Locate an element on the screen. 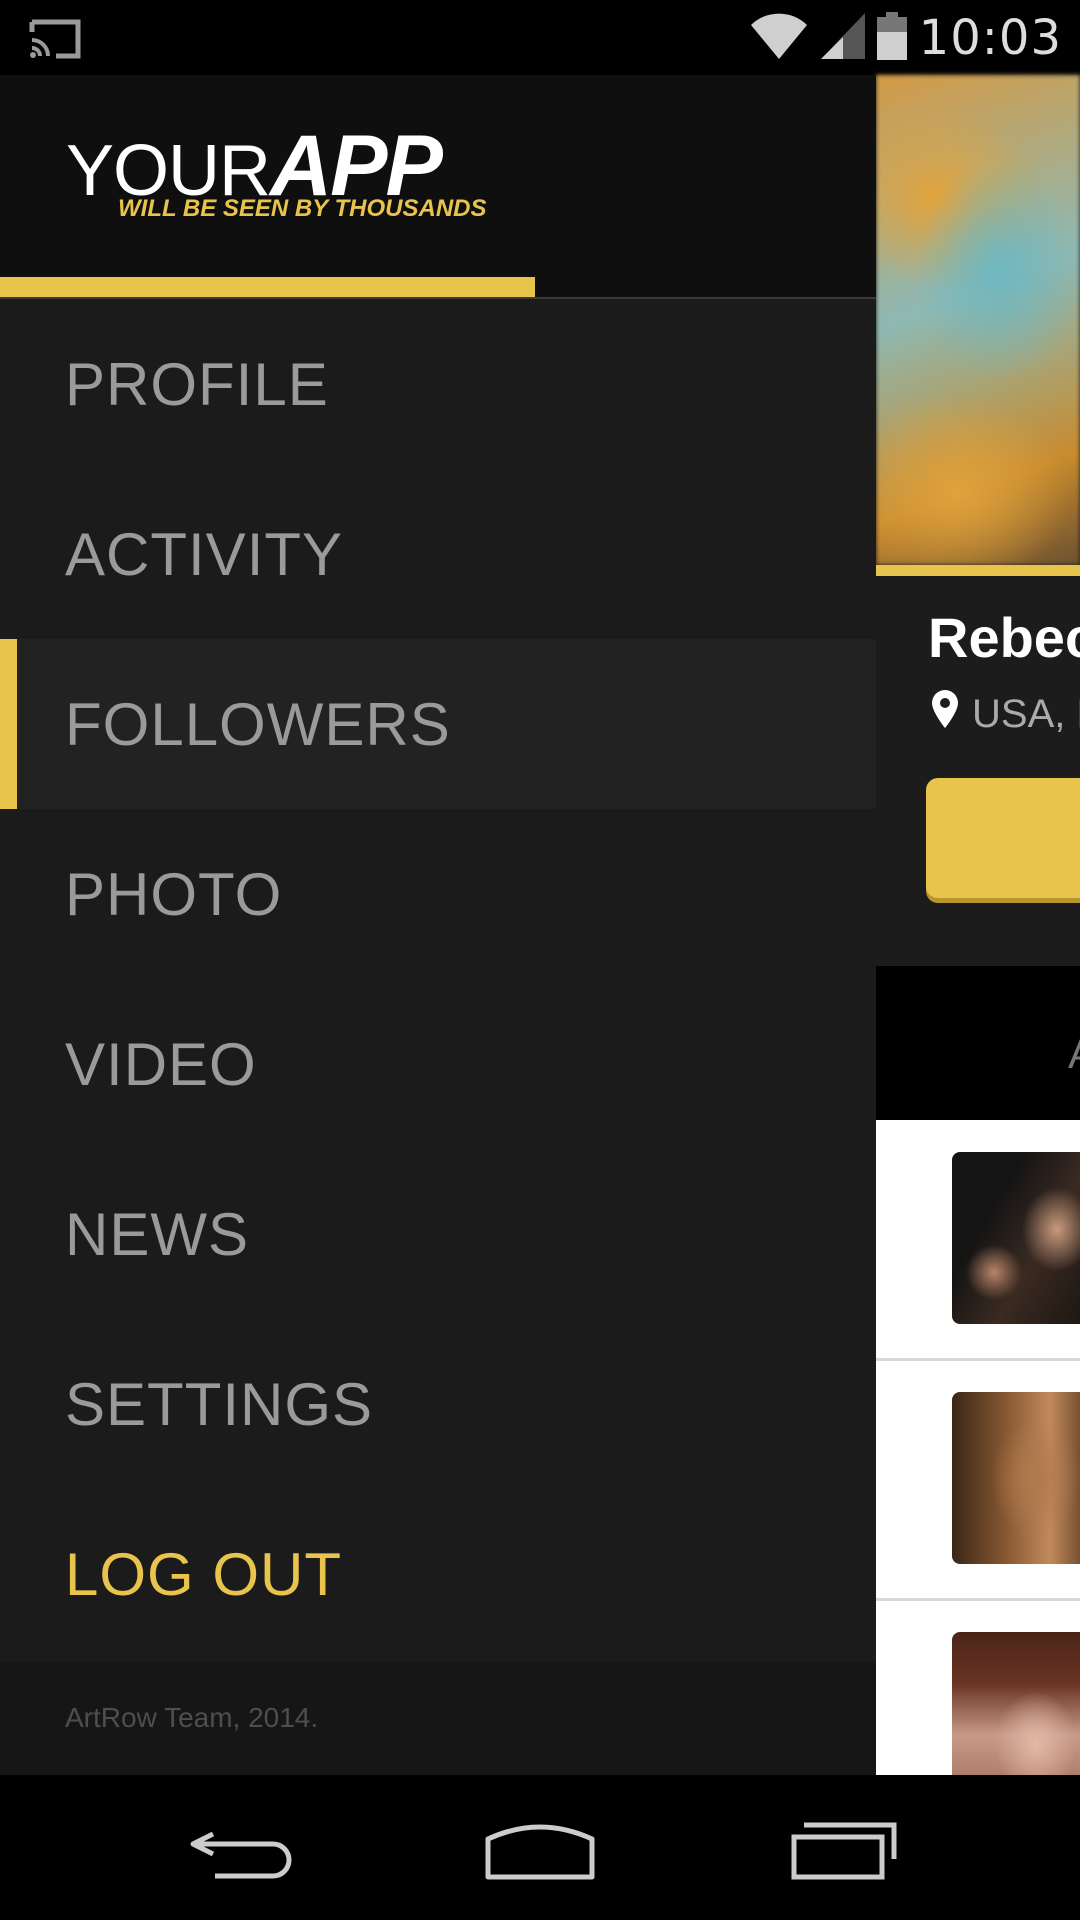  menu-item-label: NEWS is located at coordinates (157, 1234).